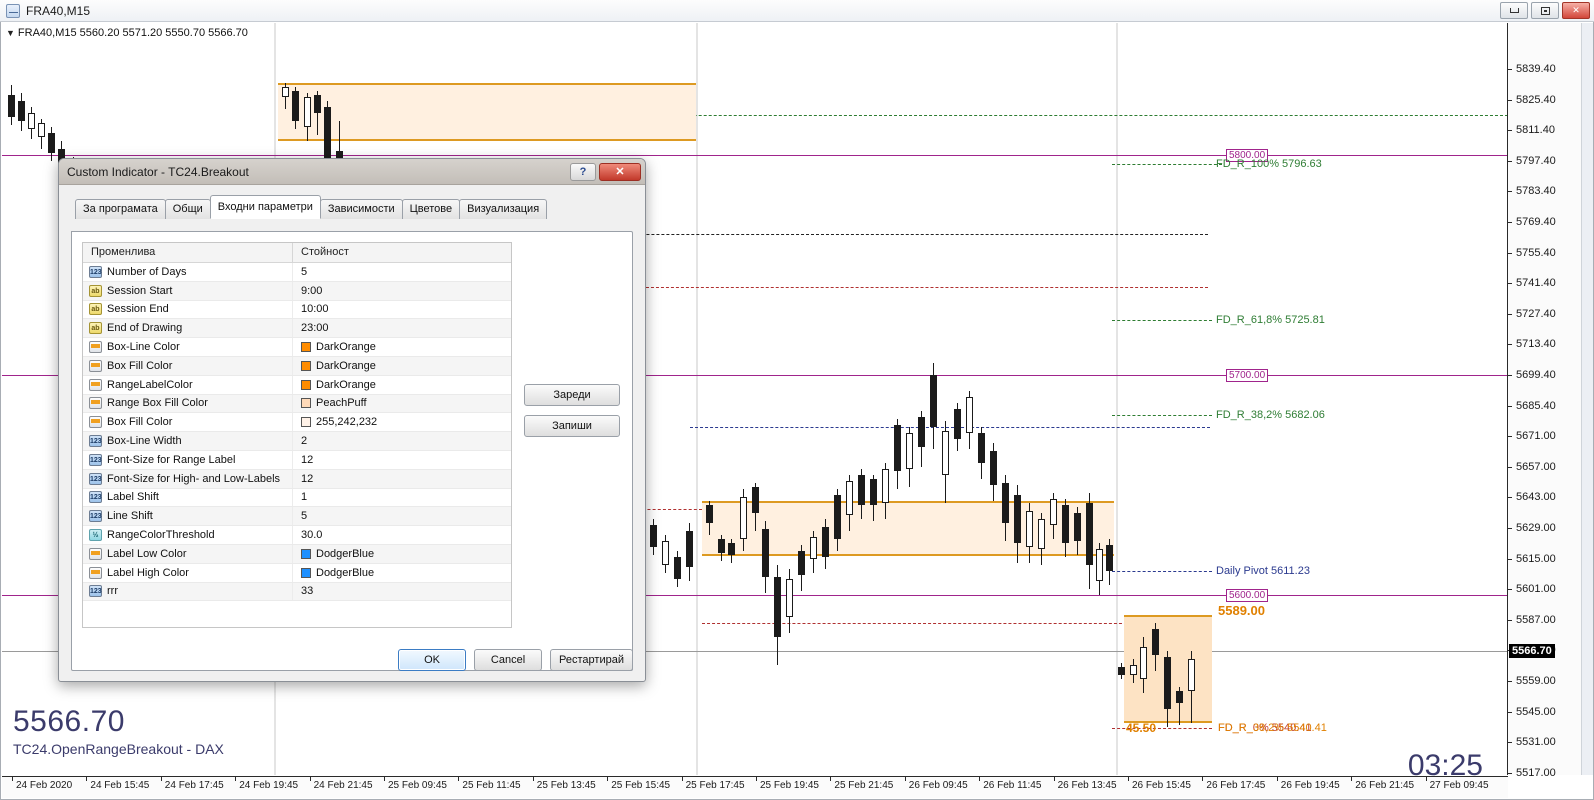 This screenshot has width=1594, height=800. I want to click on parameter-row: 123 Line Shift 5, so click(297, 517).